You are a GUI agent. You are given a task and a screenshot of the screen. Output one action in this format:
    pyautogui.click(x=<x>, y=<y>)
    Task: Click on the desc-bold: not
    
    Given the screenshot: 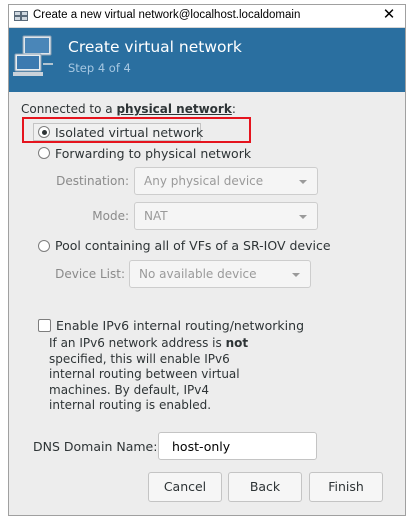 What is the action you would take?
    pyautogui.click(x=237, y=343)
    